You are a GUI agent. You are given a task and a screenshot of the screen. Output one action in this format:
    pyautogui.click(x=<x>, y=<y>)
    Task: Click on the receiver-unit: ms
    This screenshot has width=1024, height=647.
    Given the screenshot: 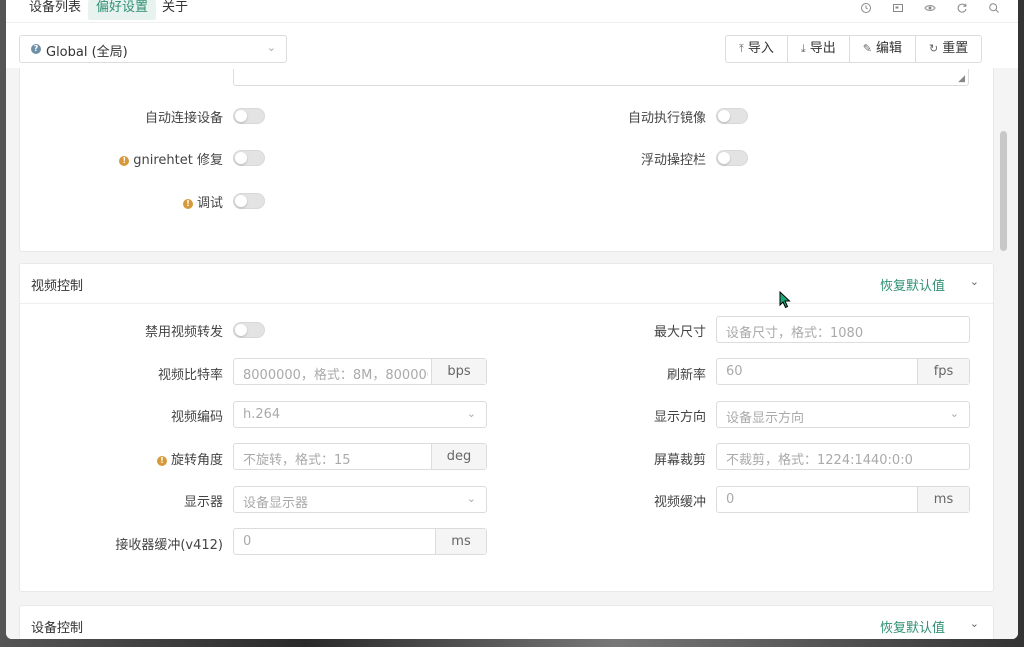 What is the action you would take?
    pyautogui.click(x=460, y=541)
    